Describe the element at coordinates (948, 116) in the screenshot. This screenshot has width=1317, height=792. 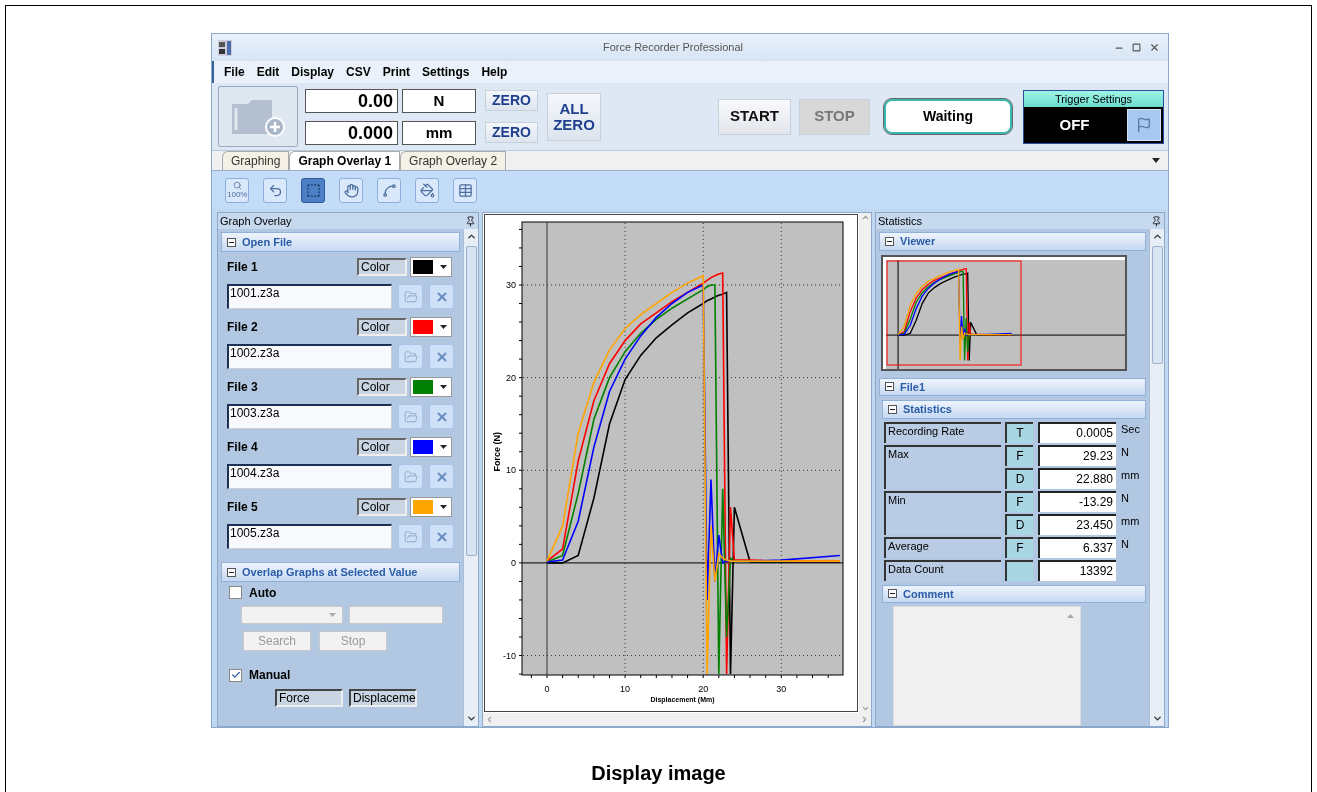
I see `status-display: Waiting` at that location.